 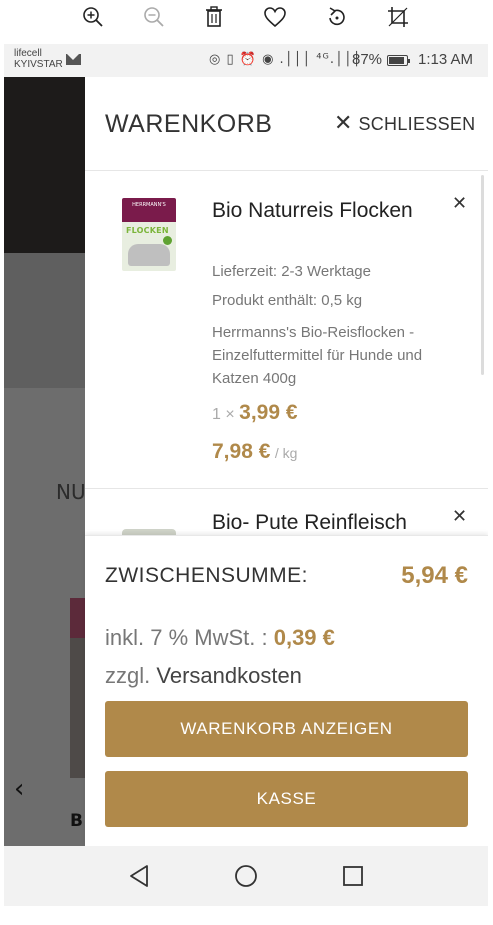 I want to click on thumbnail-animals, so click(x=149, y=255).